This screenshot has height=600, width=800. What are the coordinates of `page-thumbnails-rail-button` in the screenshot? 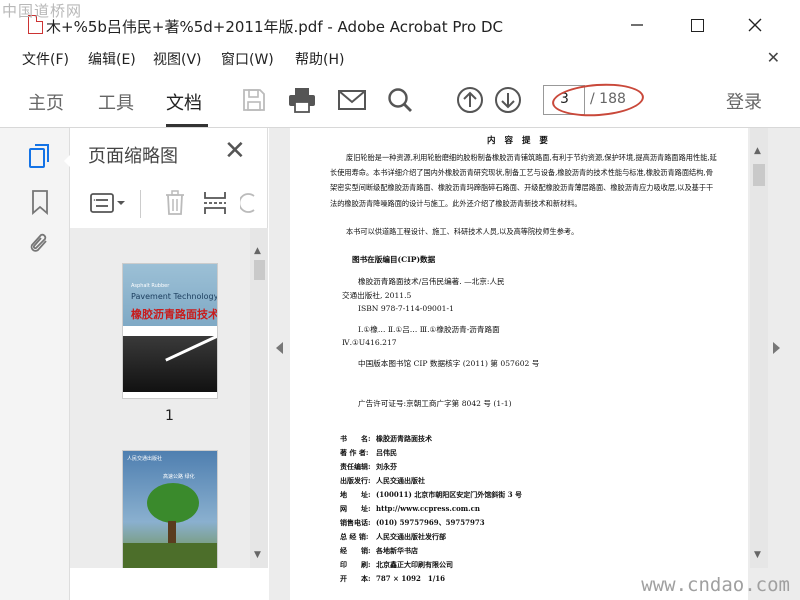 It's located at (40, 156).